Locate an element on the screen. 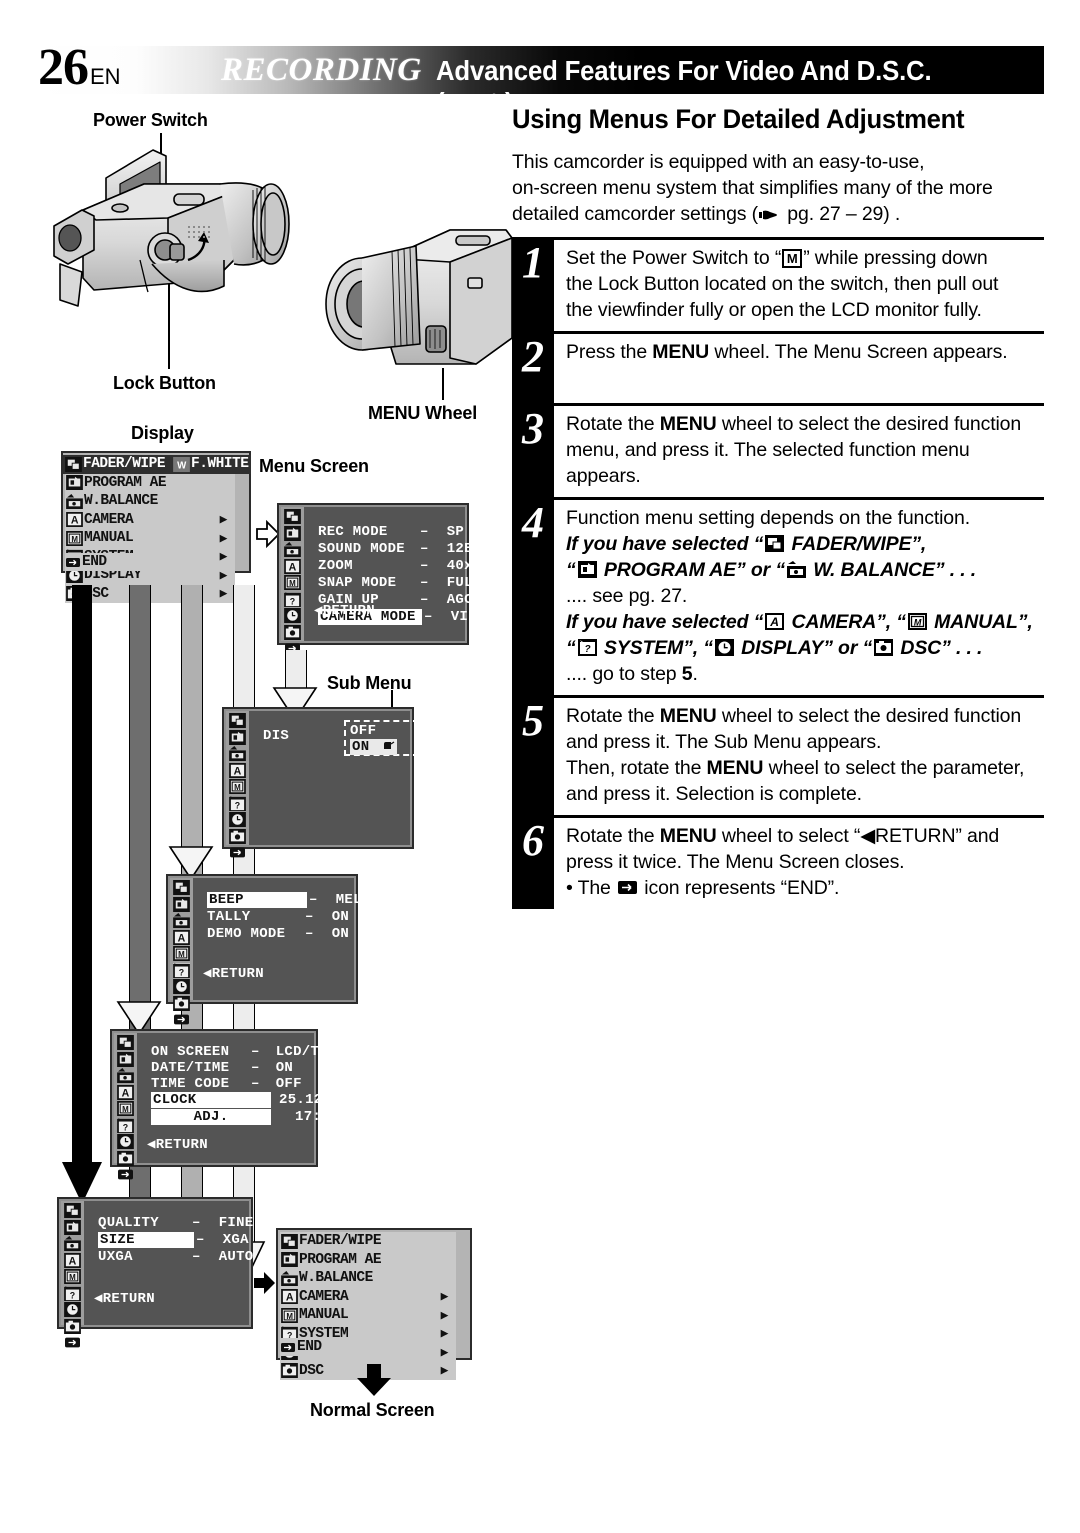  row-rec-mode: REC MODE – SP is located at coordinates (391, 531).